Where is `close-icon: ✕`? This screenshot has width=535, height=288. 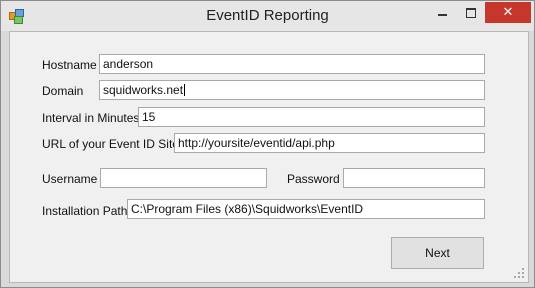 close-icon: ✕ is located at coordinates (508, 12).